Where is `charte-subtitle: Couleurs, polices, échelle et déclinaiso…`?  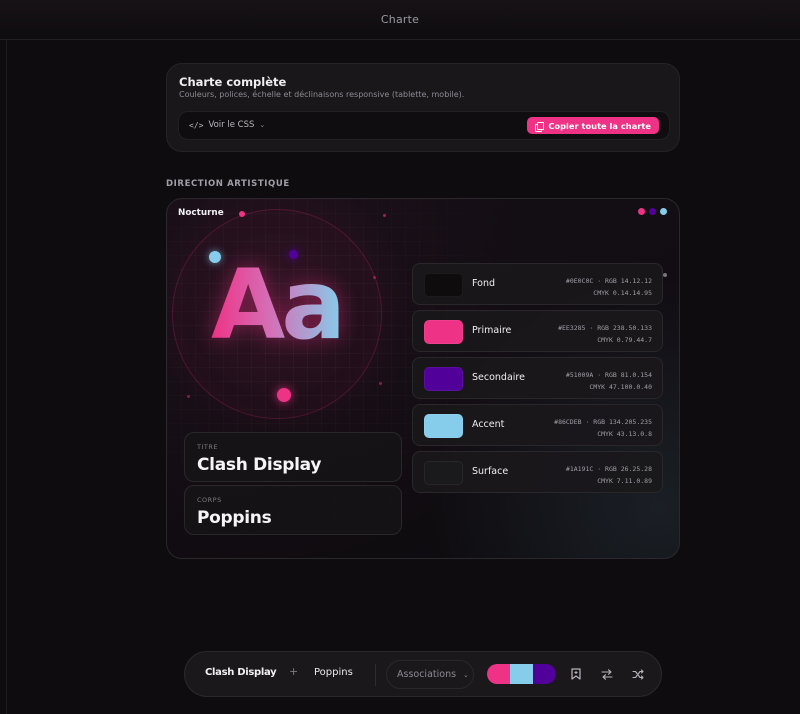 charte-subtitle: Couleurs, polices, échelle et déclinaiso… is located at coordinates (322, 94).